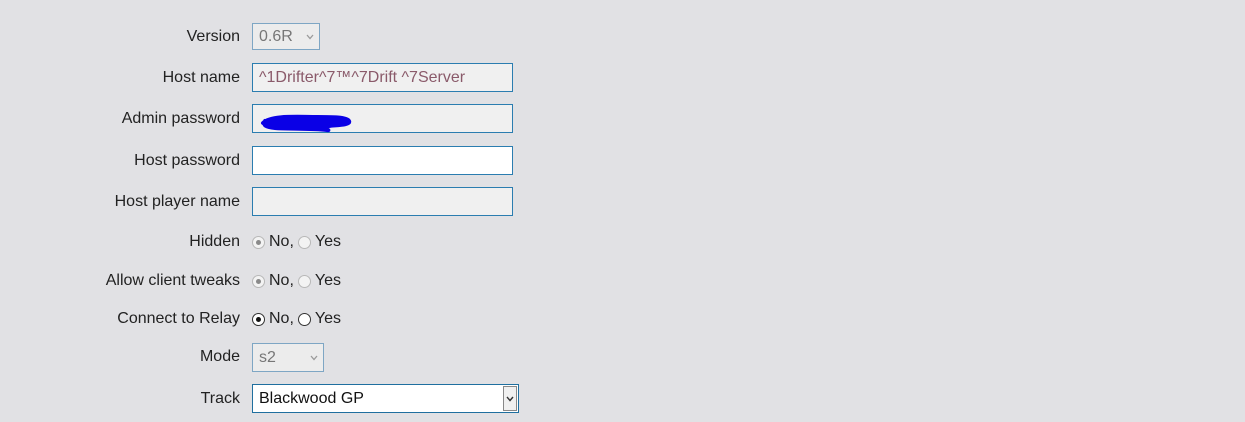 This screenshot has width=1245, height=422. Describe the element at coordinates (172, 280) in the screenshot. I see `allow-client-tweaks-label: Allow client tweaks` at that location.